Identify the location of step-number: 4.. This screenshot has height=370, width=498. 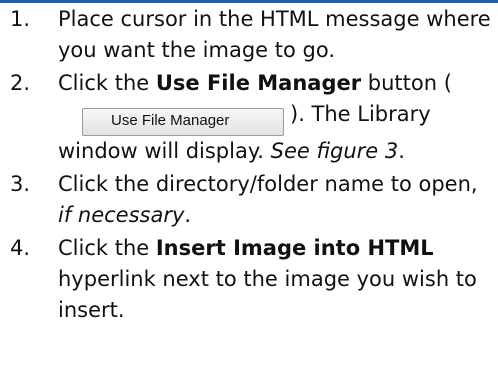
(20, 248).